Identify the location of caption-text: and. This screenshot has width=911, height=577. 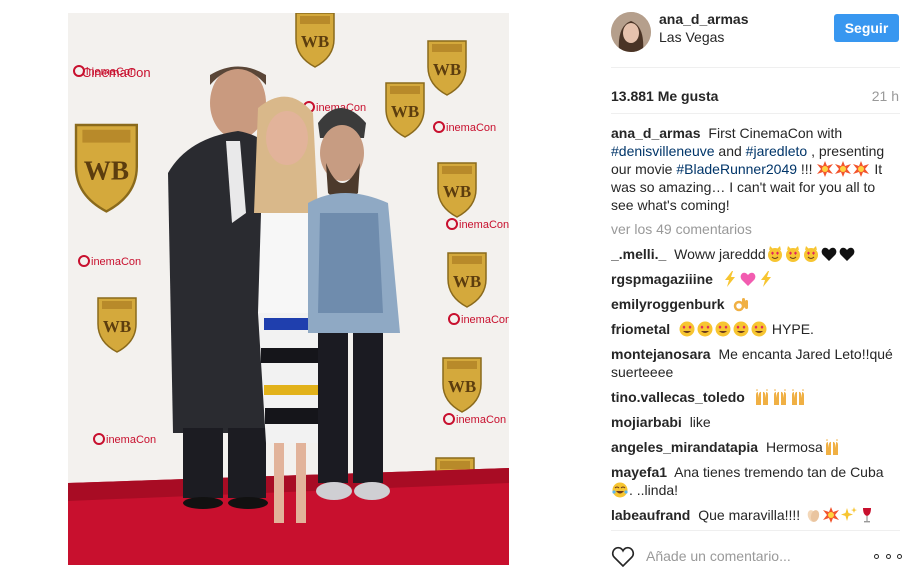
(730, 151).